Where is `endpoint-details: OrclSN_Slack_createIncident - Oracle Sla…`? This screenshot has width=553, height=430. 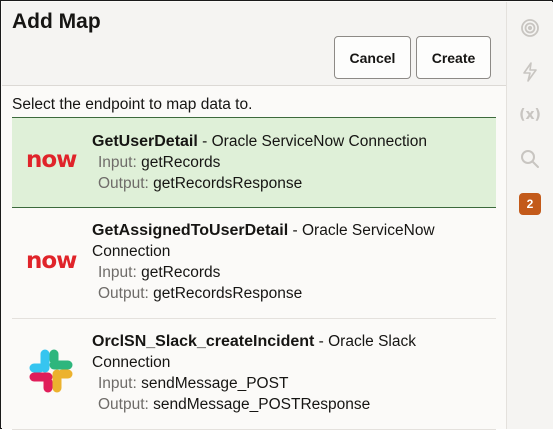 endpoint-details: OrclSN_Slack_createIncident - Oracle Sla… is located at coordinates (292, 373).